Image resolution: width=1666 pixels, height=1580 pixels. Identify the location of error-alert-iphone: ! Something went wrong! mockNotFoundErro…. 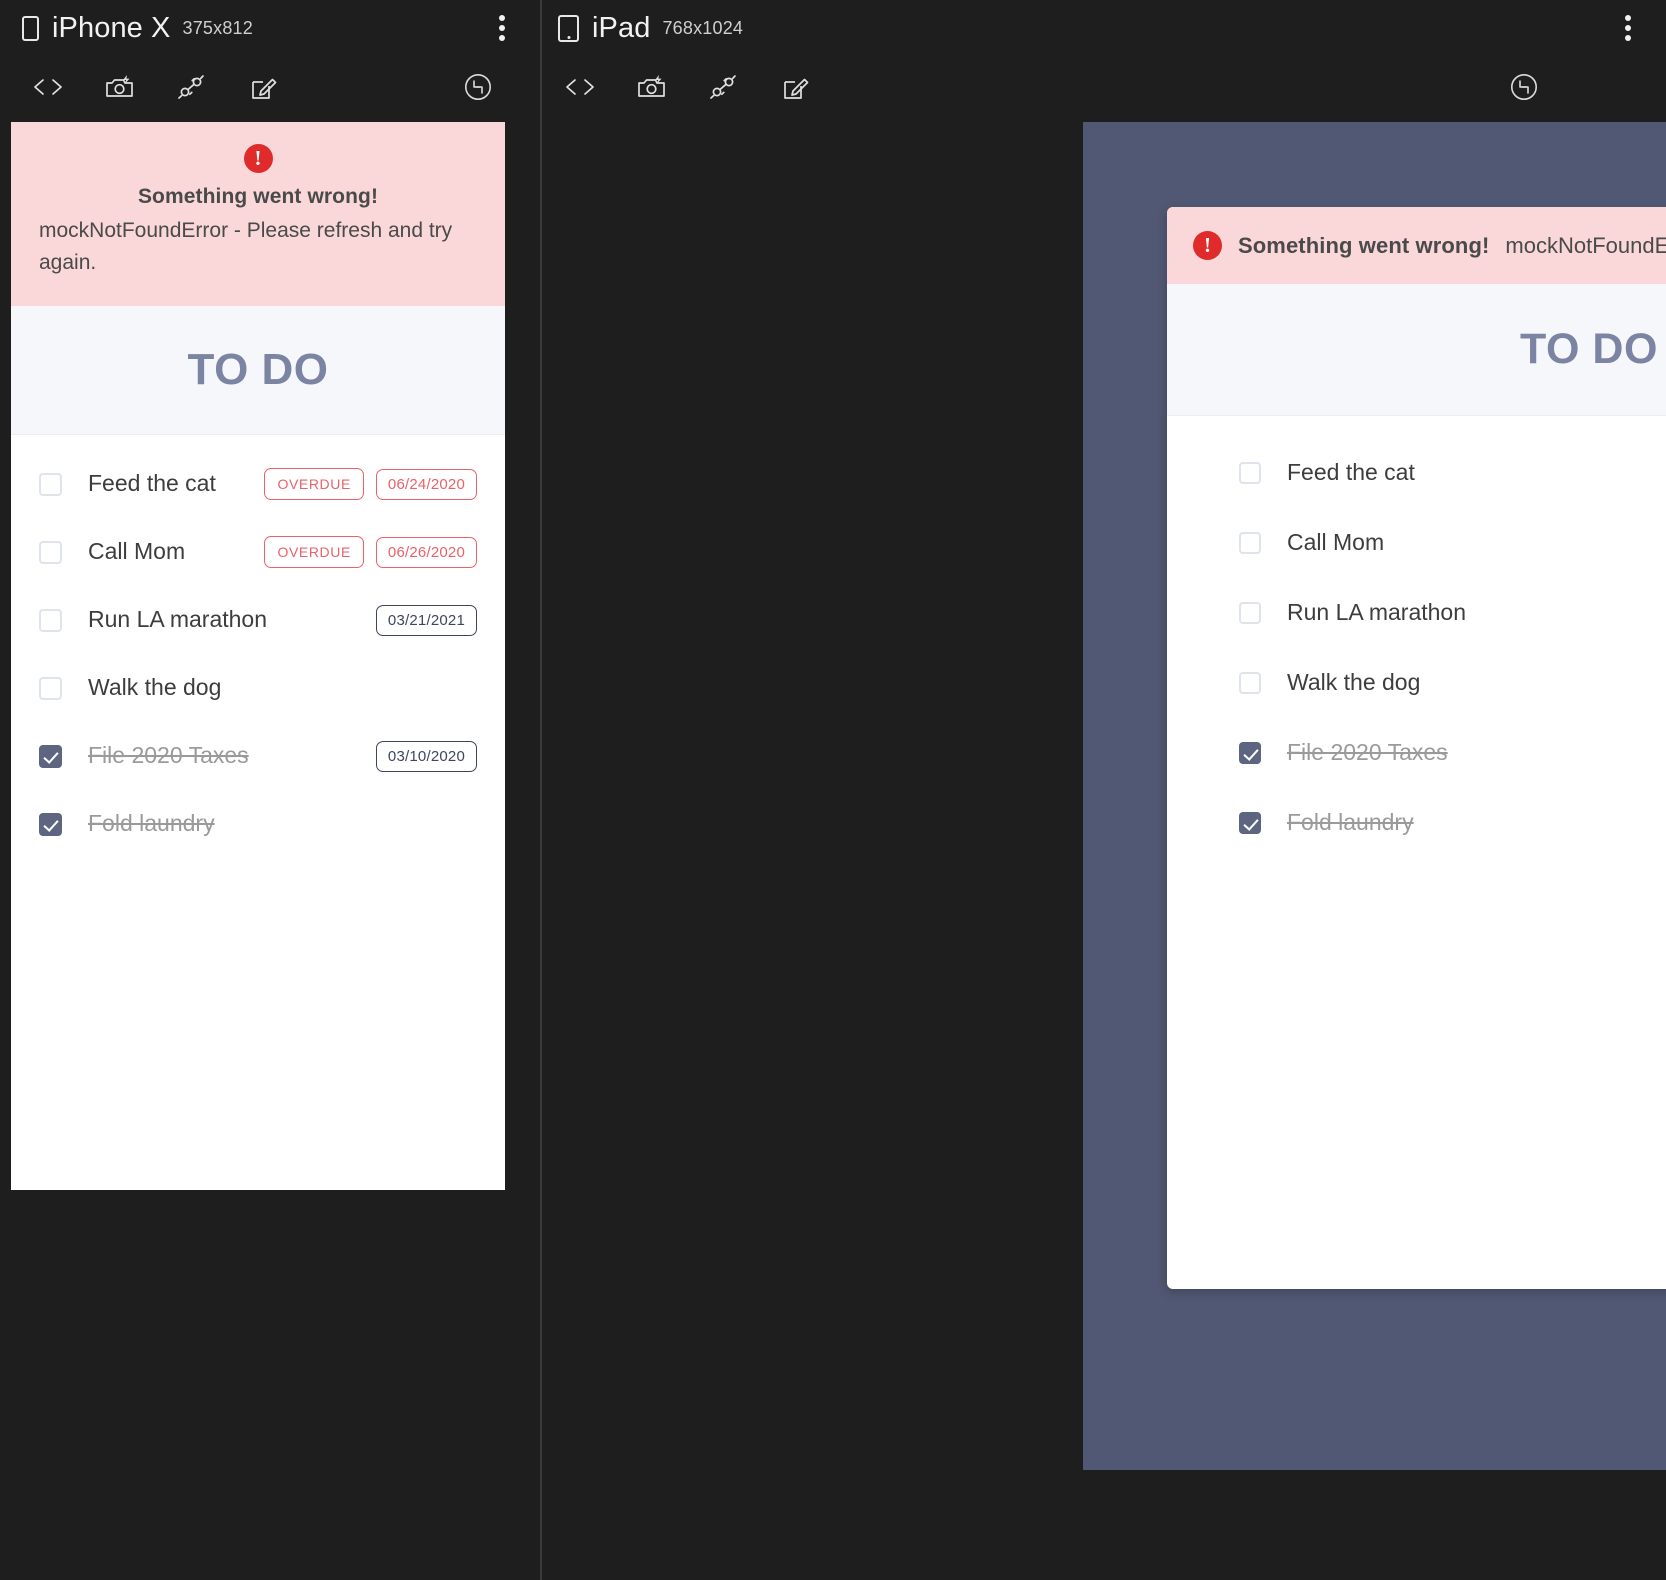
(258, 214).